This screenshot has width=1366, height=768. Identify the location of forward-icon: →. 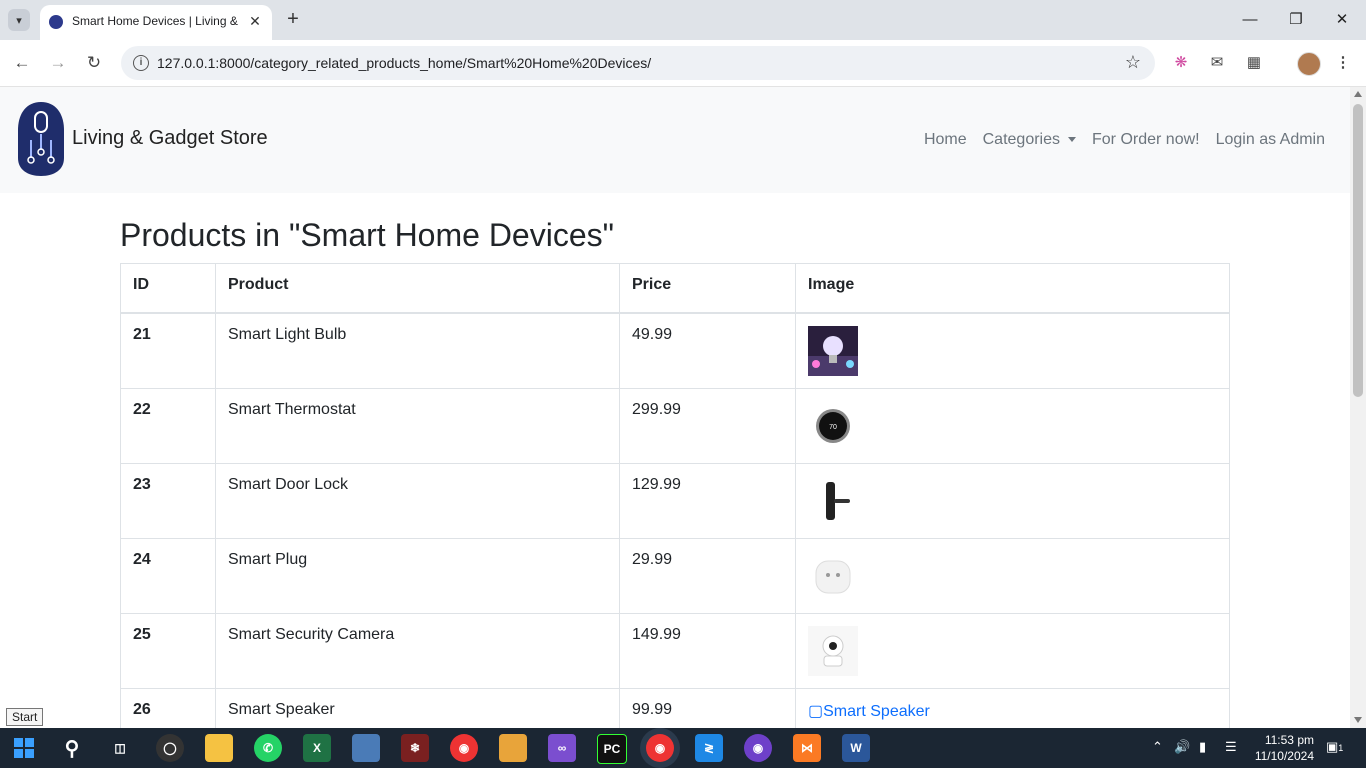
(58, 63).